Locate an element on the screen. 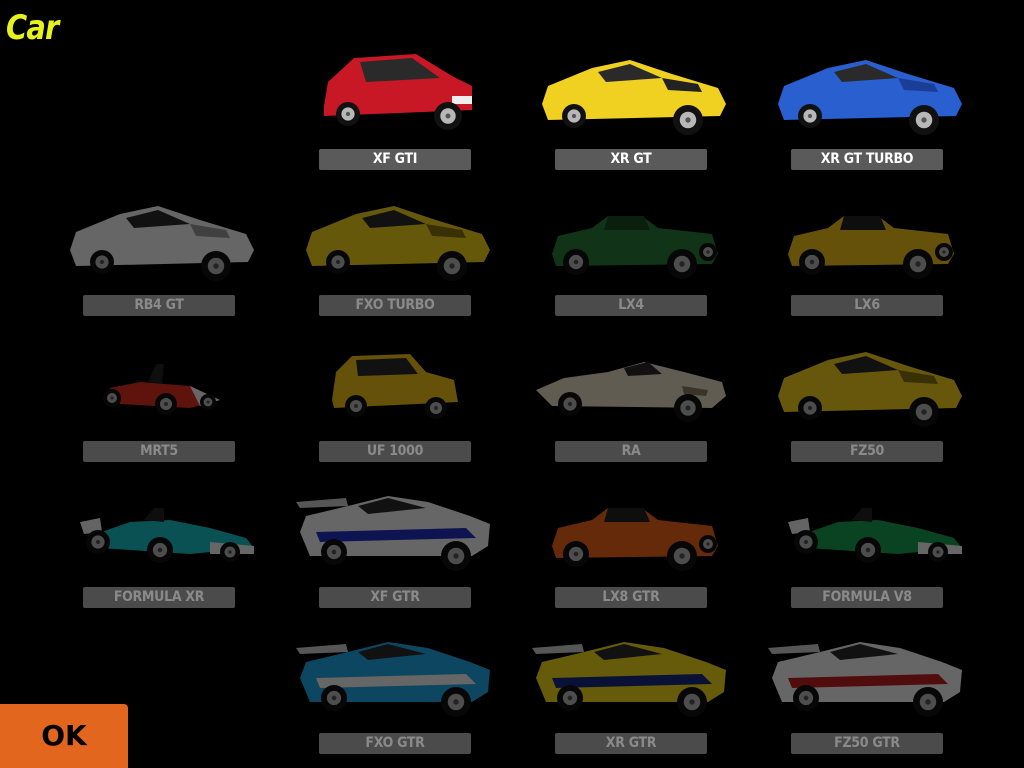 Image resolution: width=1024 pixels, height=768 pixels. car-option-lx8-gtr: LX8 GTR is located at coordinates (630, 535).